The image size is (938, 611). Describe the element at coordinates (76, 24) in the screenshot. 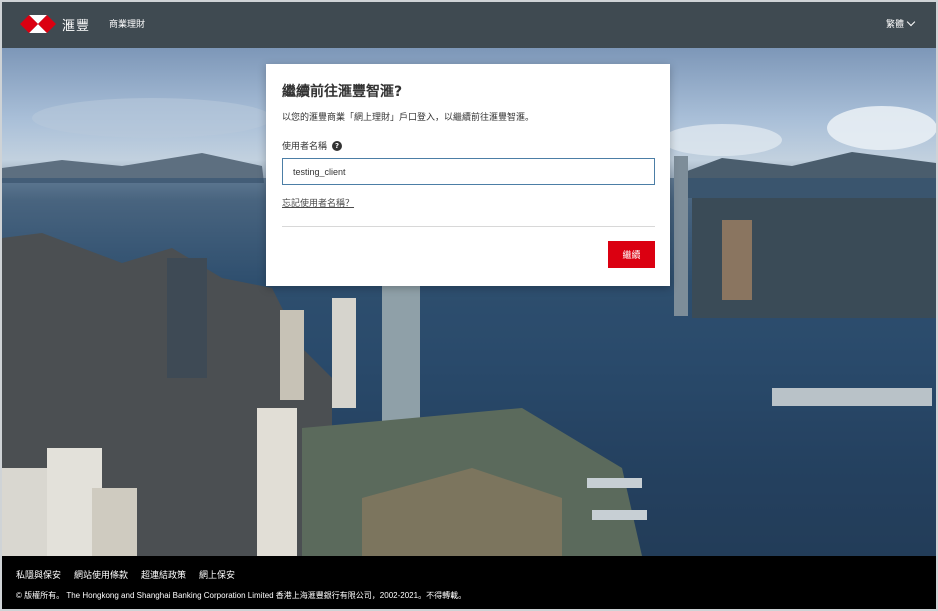

I see `brand-name: 滙豐` at that location.